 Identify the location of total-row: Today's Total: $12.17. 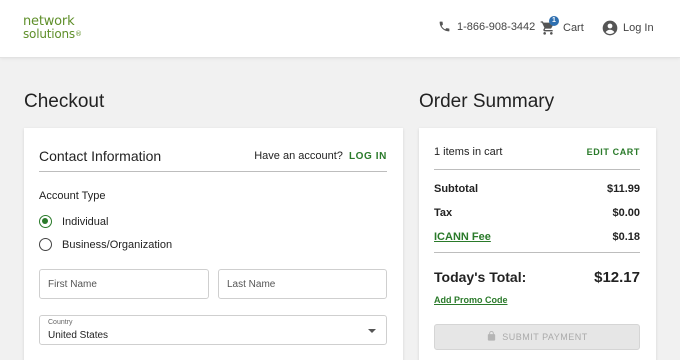
(537, 277).